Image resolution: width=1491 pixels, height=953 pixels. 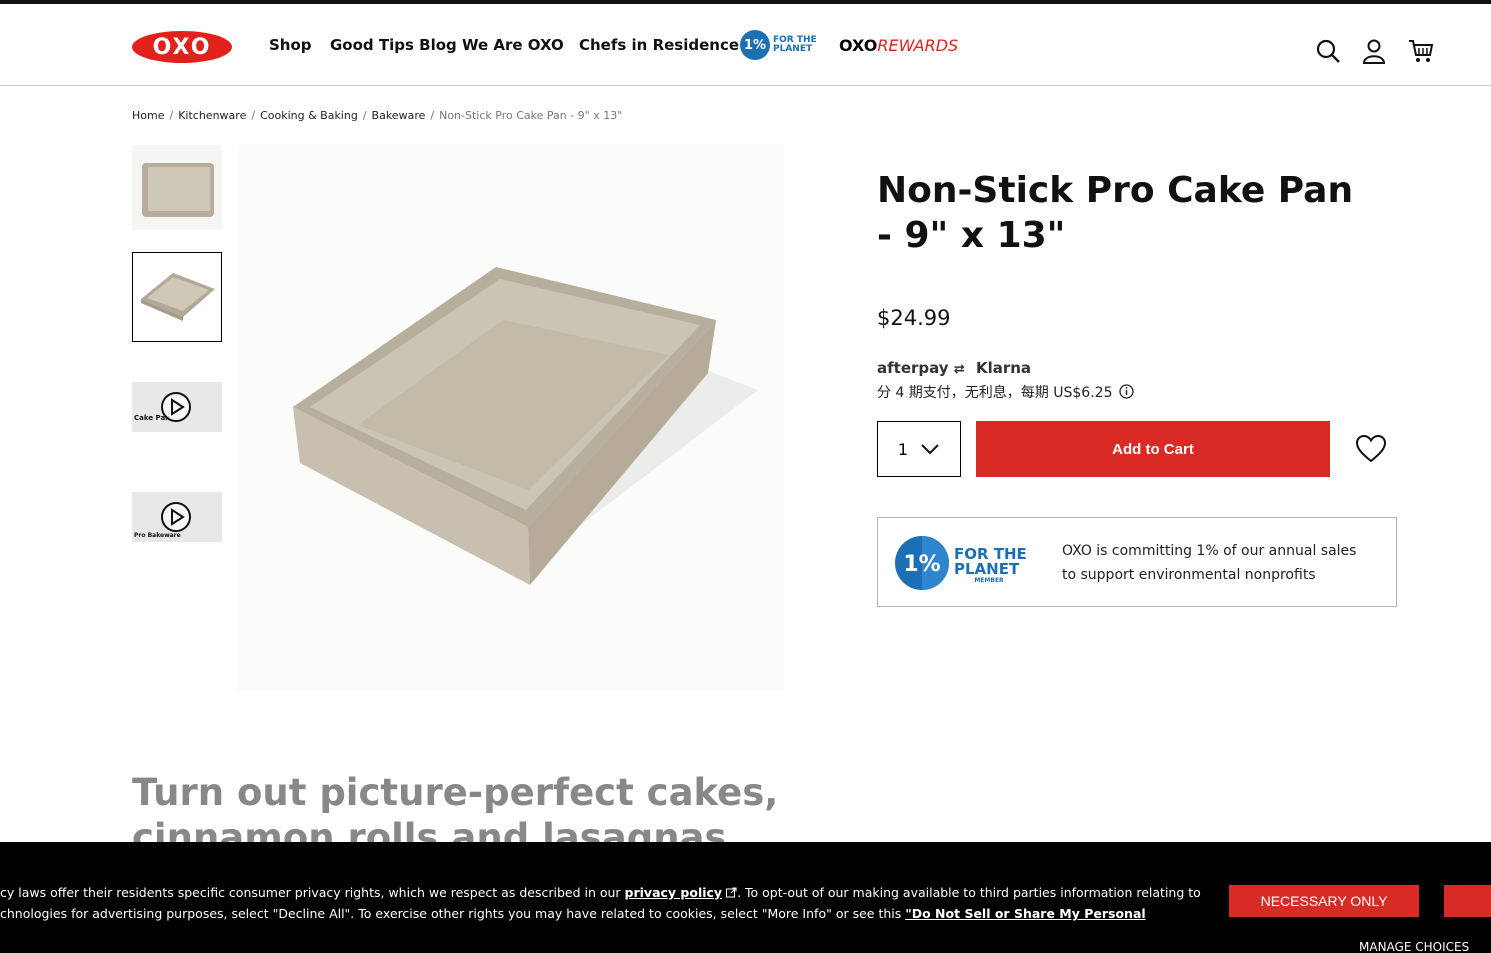 I want to click on svg-text: 1%, so click(x=921, y=564).